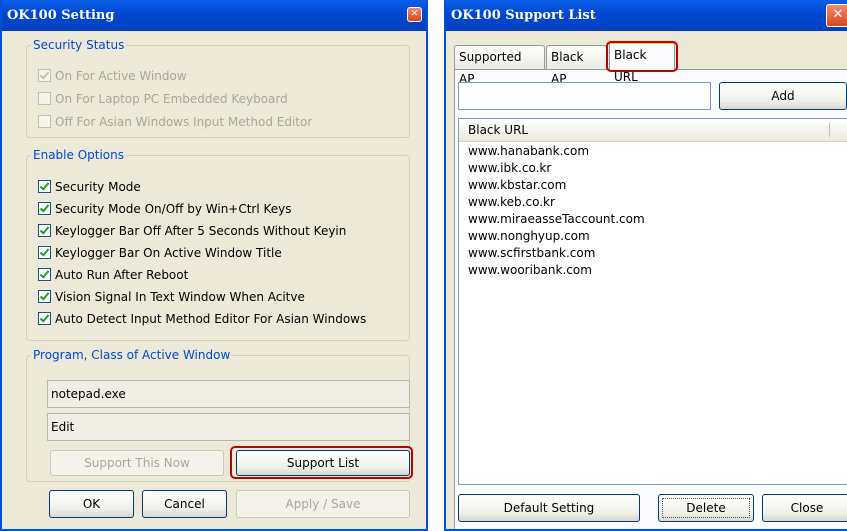  Describe the element at coordinates (132, 355) in the screenshot. I see `program-class-legend: Program, Class of Active Window` at that location.